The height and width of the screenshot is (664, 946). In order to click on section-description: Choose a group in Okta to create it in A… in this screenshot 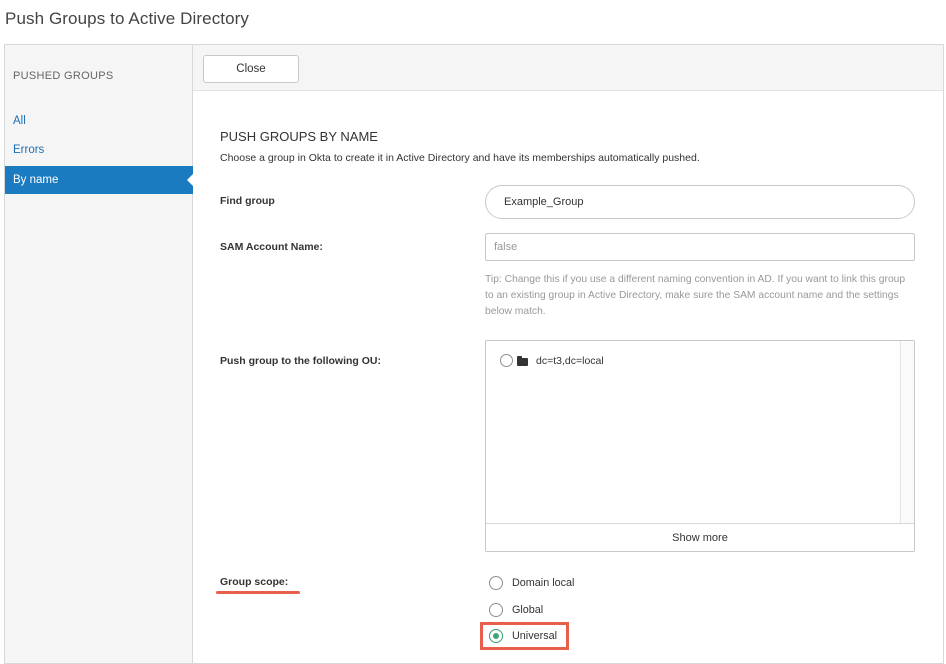, I will do `click(460, 158)`.